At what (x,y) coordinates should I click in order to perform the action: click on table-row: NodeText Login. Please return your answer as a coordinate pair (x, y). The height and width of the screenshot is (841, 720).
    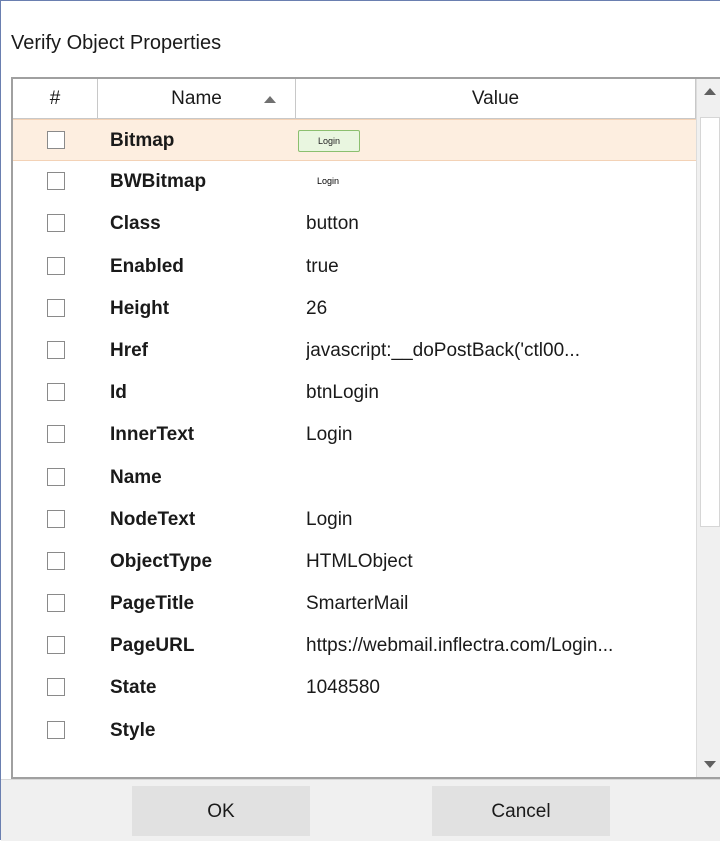
    Looking at the image, I should click on (354, 520).